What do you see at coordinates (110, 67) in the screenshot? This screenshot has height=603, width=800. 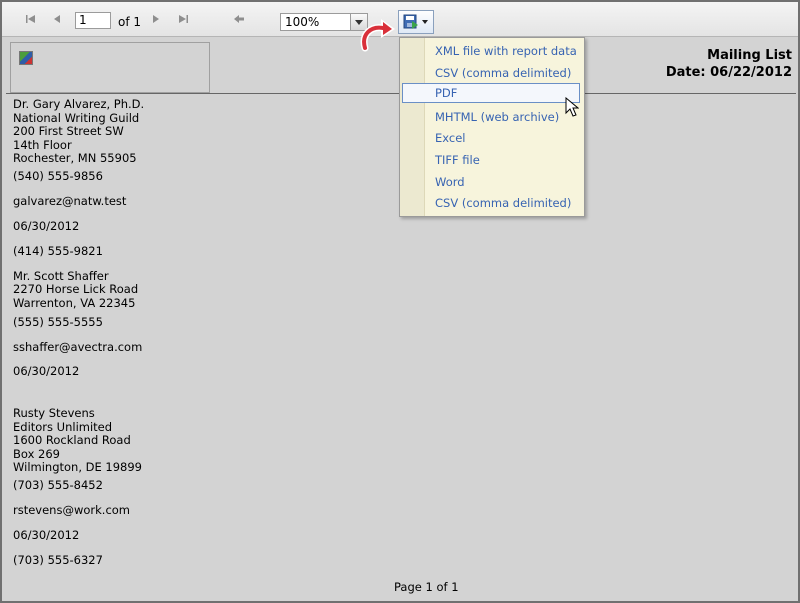 I see `logo-box` at bounding box center [110, 67].